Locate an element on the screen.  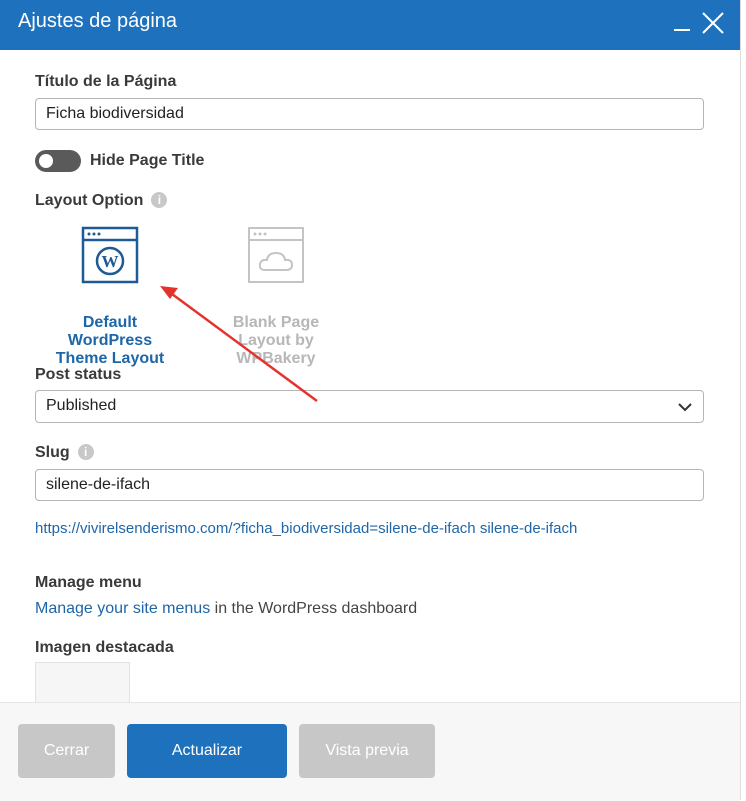
dialog-title: Ajustes de página is located at coordinates (98, 21).